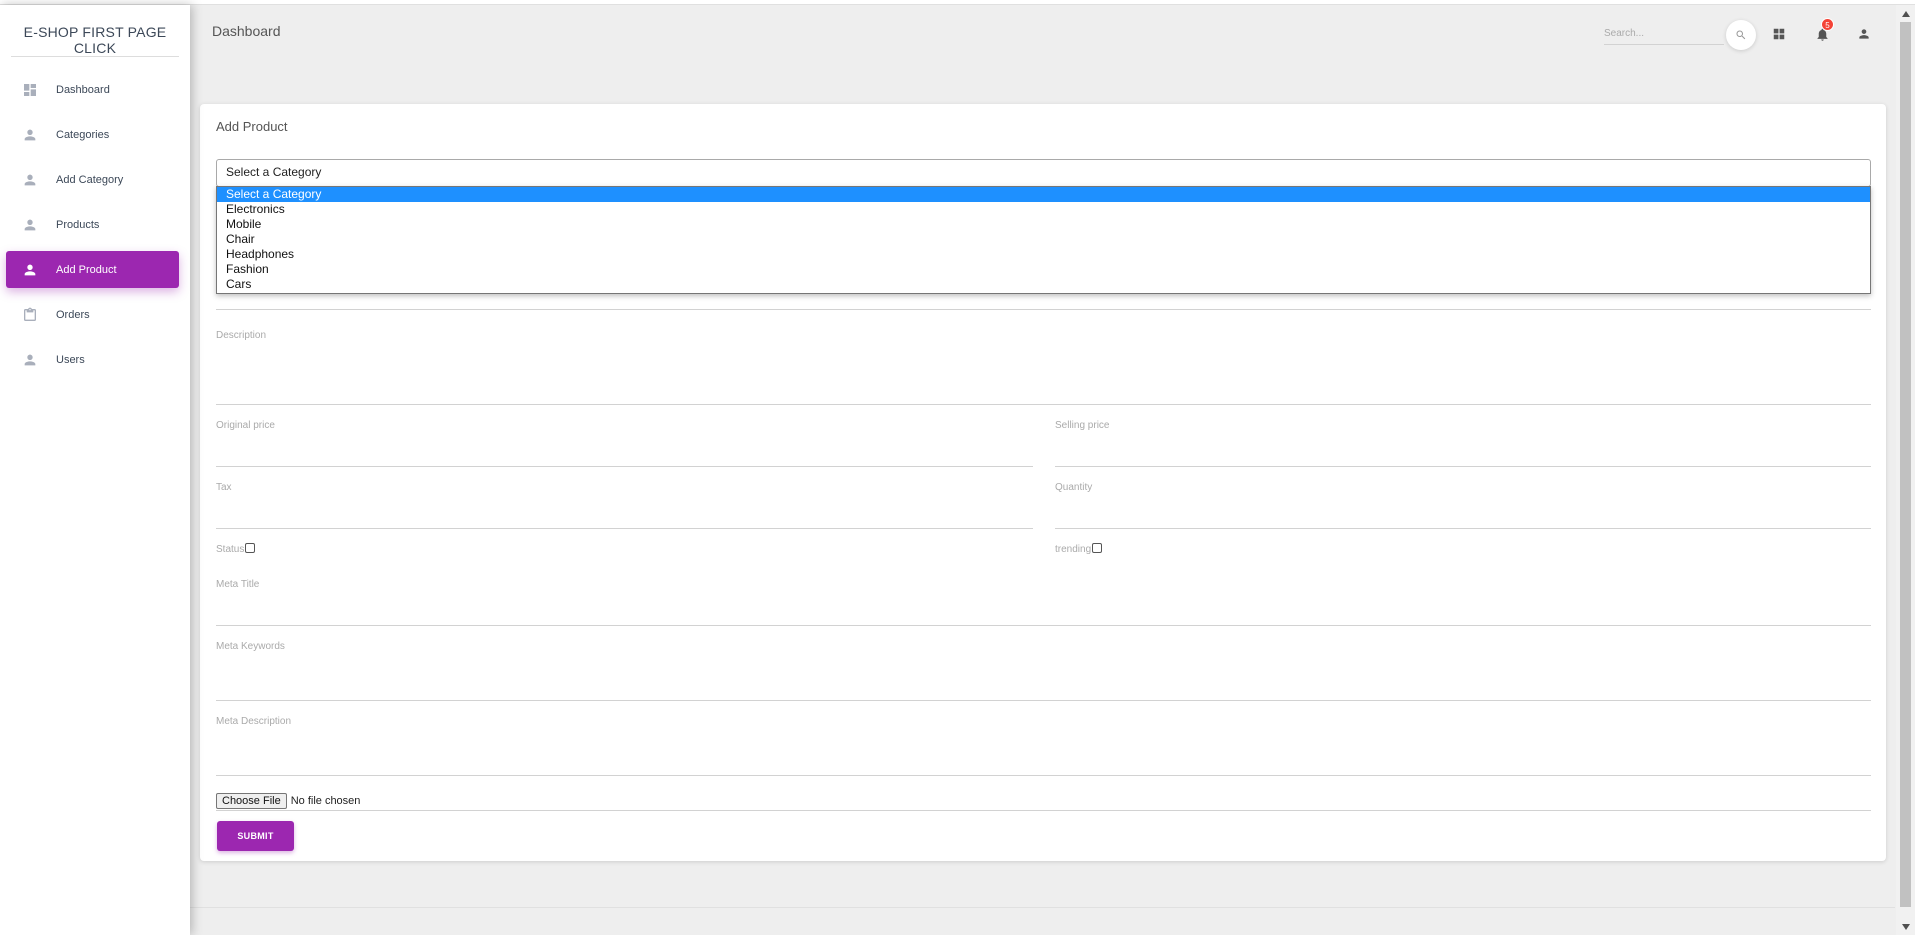  Describe the element at coordinates (83, 134) in the screenshot. I see `sidebar-item-label: Categories` at that location.